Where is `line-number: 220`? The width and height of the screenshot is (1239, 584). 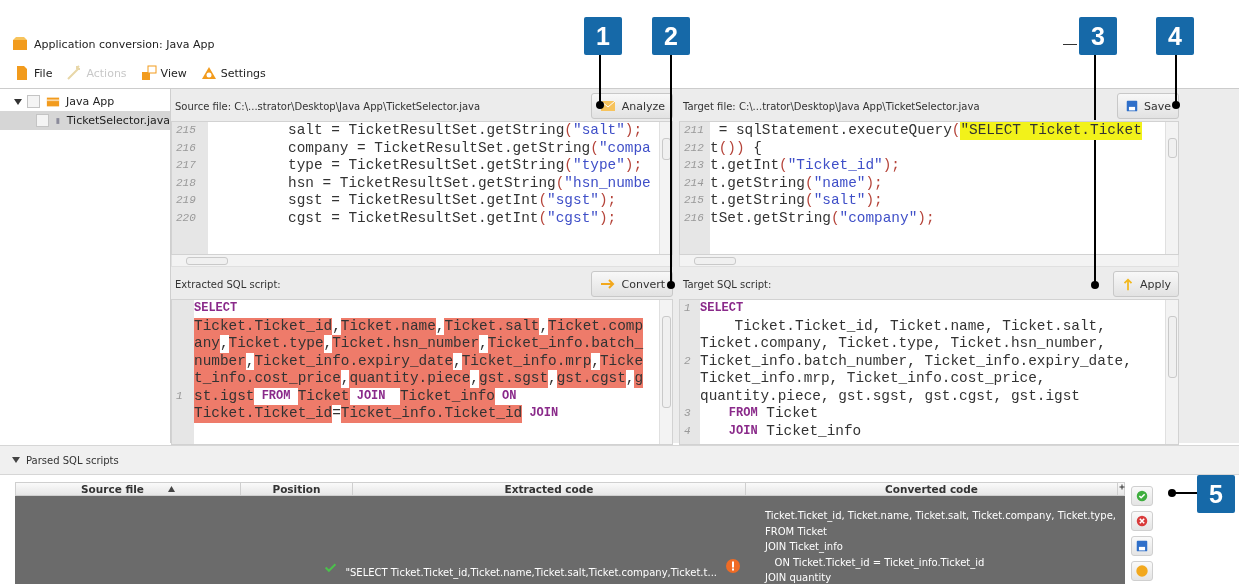
line-number: 220 is located at coordinates (186, 218).